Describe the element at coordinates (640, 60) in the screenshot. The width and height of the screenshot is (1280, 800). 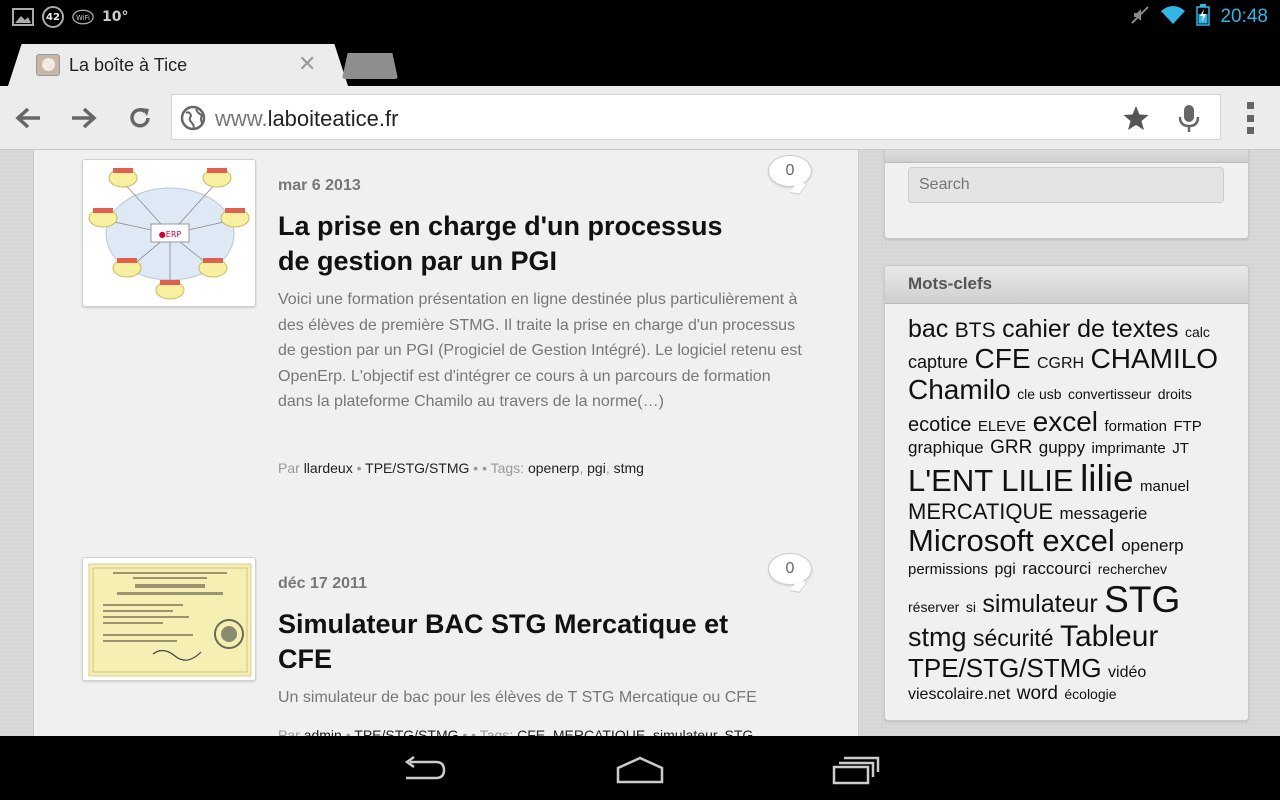
I see `tab-strip: La boîte à Tice ✕` at that location.